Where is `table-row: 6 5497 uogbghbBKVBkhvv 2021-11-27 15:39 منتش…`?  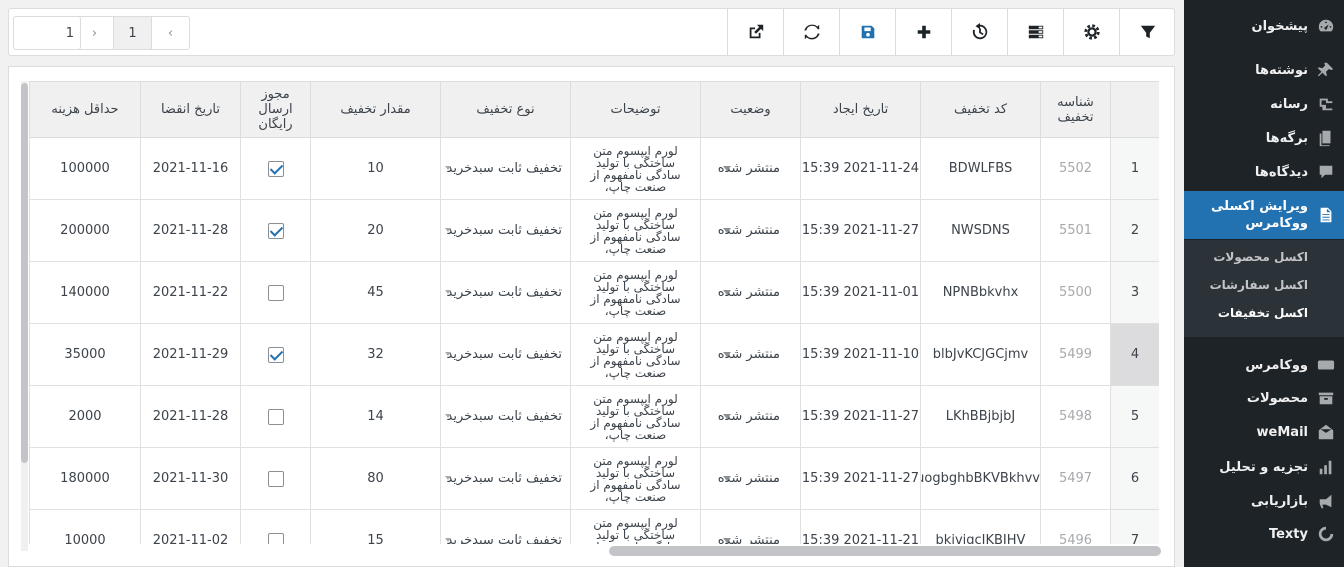 table-row: 6 5497 uogbghbBKVBkhvv 2021-11-27 15:39 منتش… is located at coordinates (594, 478).